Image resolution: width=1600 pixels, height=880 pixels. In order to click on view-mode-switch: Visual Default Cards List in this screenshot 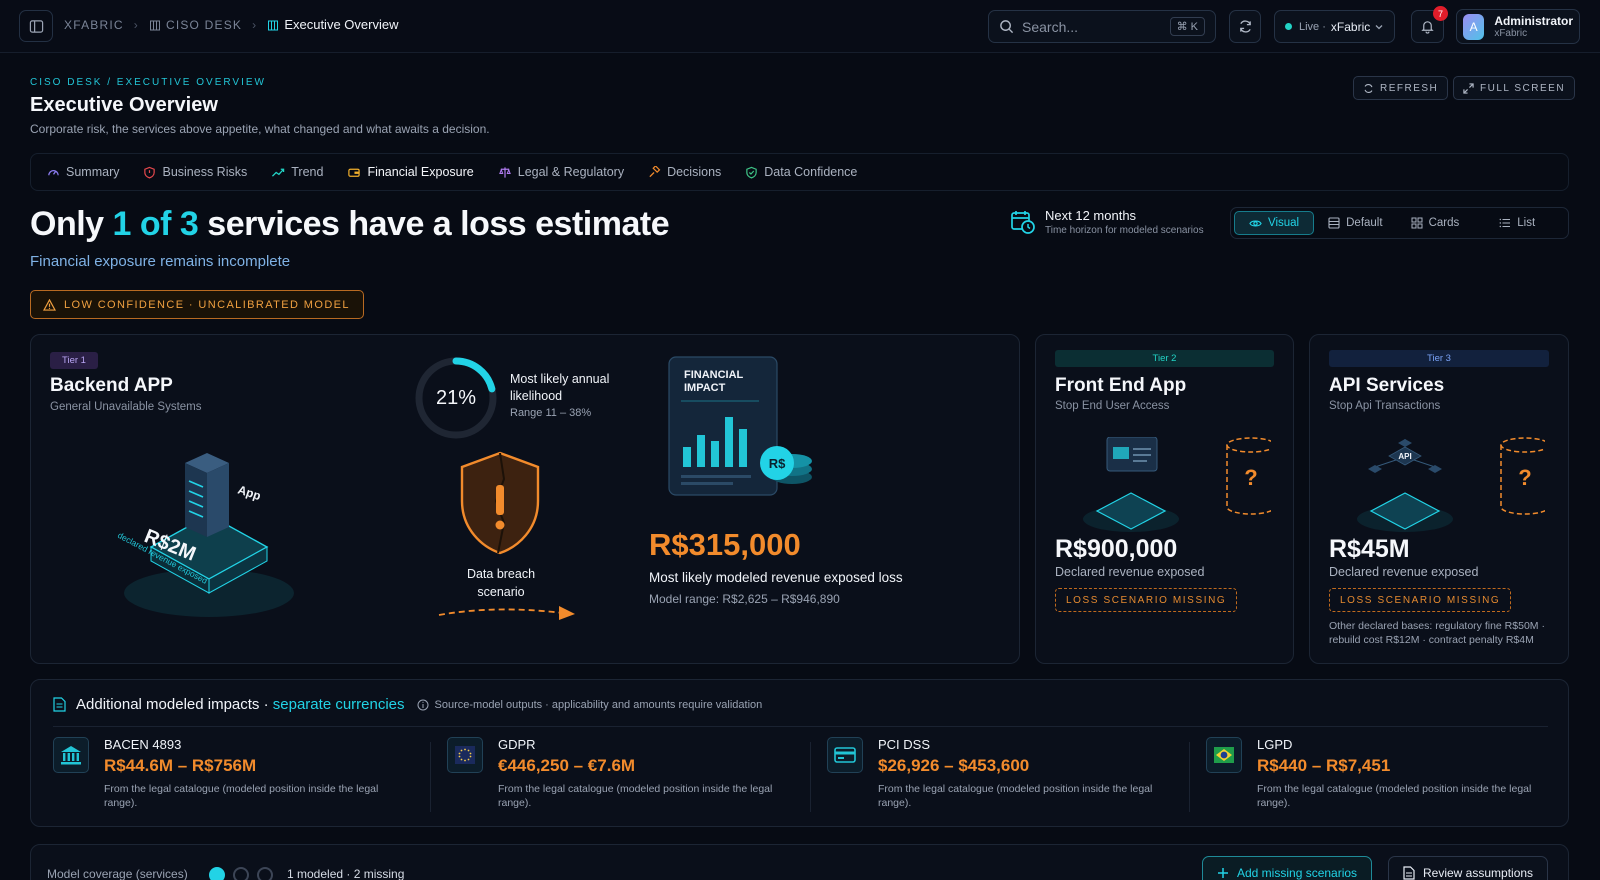, I will do `click(1399, 223)`.